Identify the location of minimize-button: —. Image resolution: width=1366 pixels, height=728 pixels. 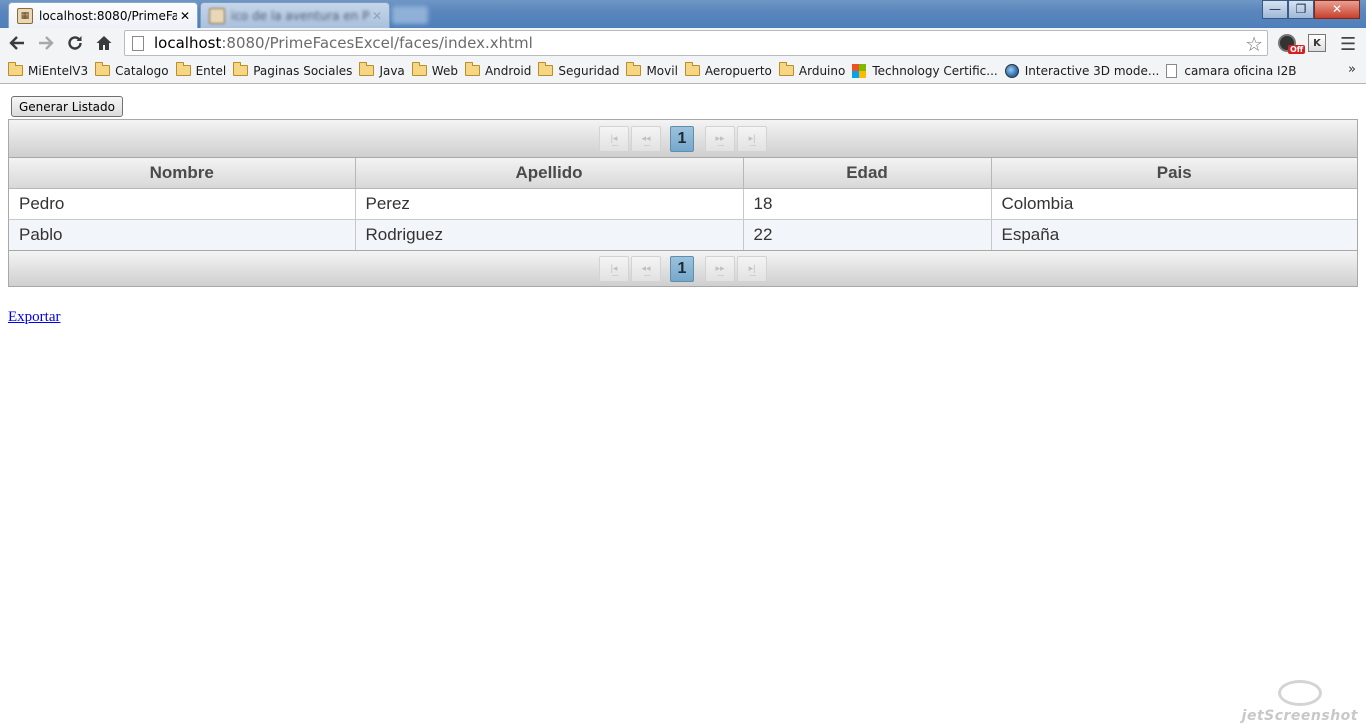
(1275, 9).